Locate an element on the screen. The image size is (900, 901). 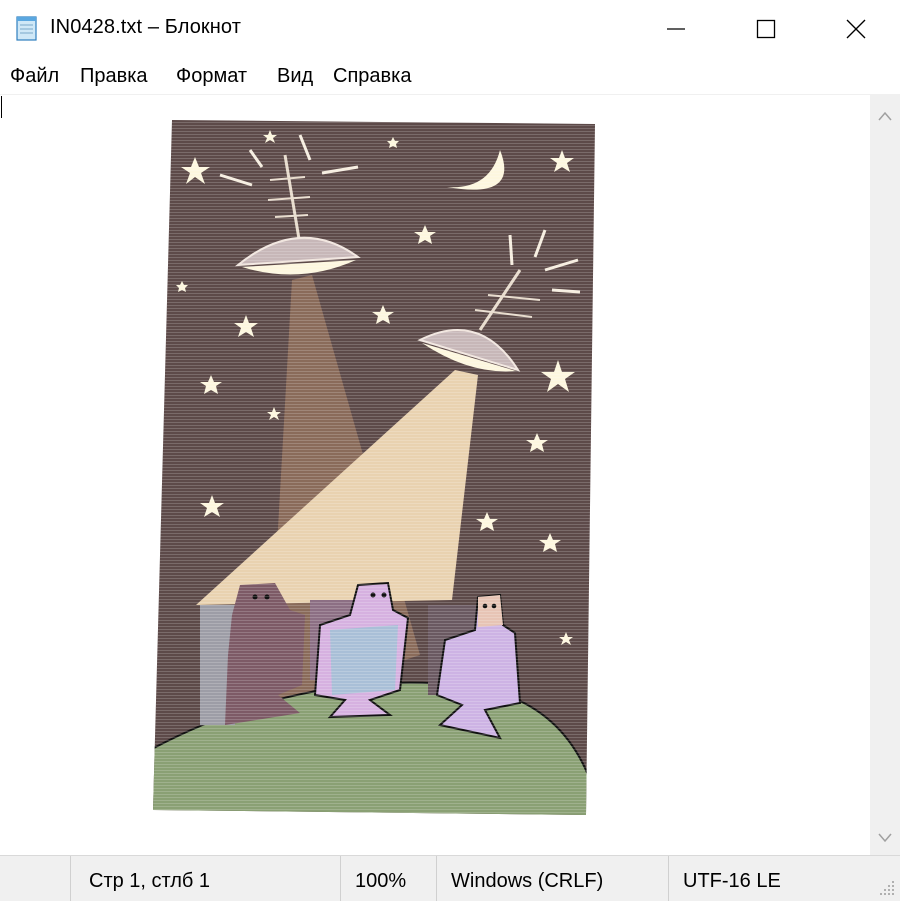
menu-edit: Правка is located at coordinates (114, 76).